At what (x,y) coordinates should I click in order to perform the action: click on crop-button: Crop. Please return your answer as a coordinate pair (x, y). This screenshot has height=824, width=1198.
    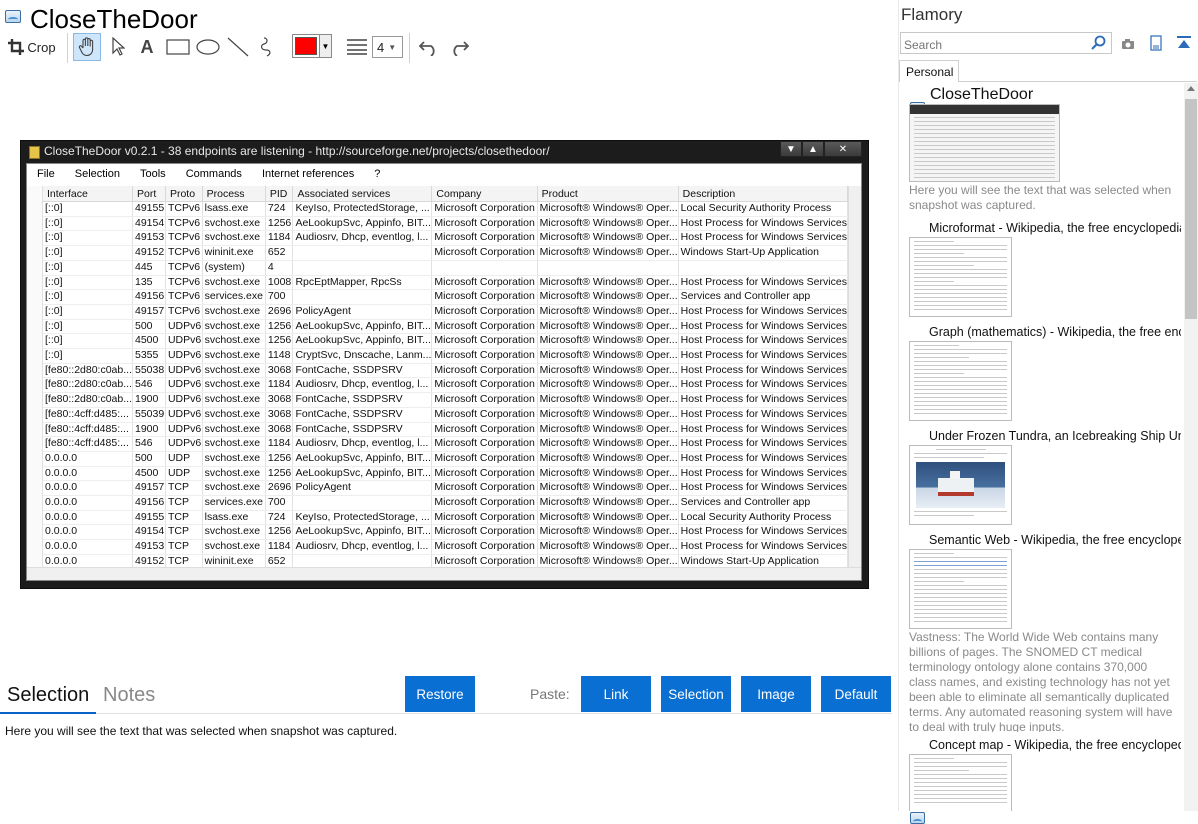
    Looking at the image, I should click on (32, 47).